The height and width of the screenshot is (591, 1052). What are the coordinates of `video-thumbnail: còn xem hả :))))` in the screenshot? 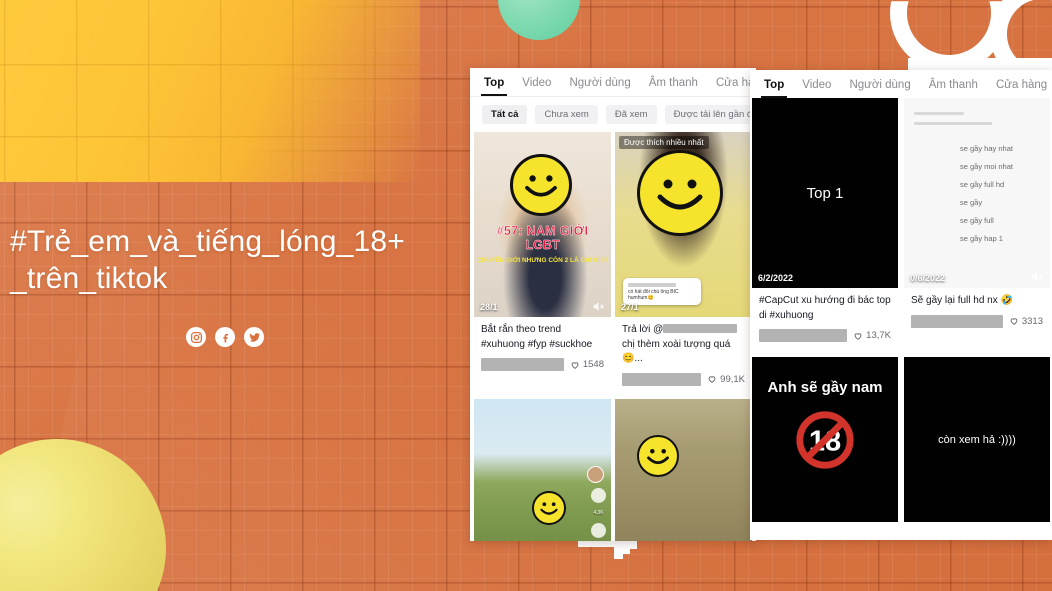 It's located at (977, 439).